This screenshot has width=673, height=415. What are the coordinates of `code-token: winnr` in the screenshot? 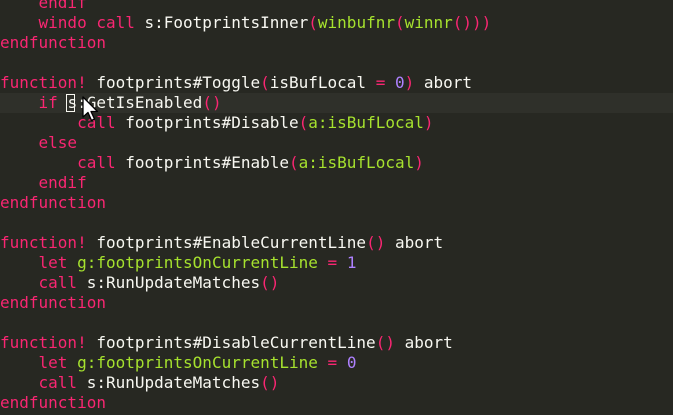 It's located at (428, 22).